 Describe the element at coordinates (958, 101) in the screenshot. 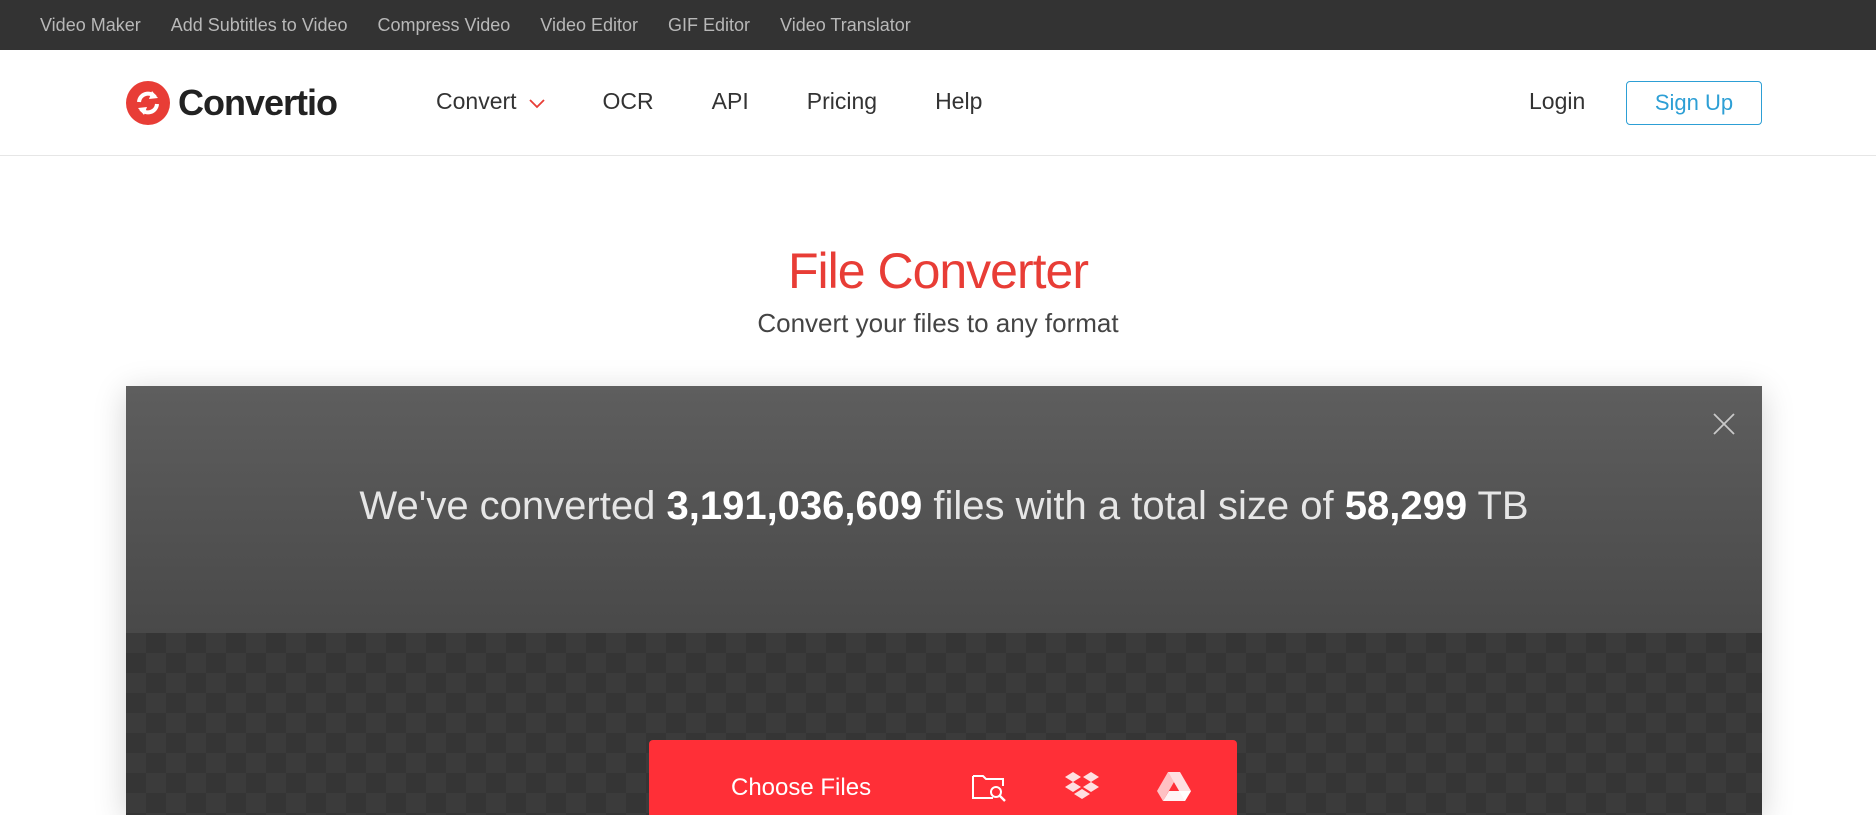

I see `nav-help: Help` at that location.